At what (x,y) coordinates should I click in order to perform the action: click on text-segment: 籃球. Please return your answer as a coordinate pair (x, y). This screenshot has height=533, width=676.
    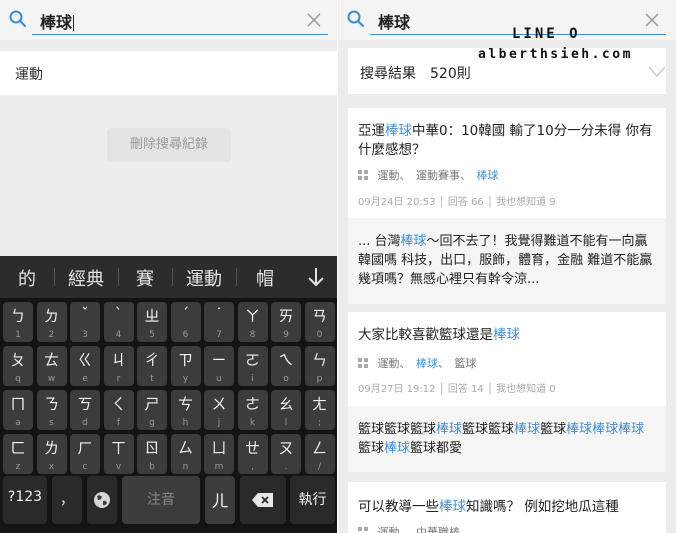
    Looking at the image, I should click on (553, 429).